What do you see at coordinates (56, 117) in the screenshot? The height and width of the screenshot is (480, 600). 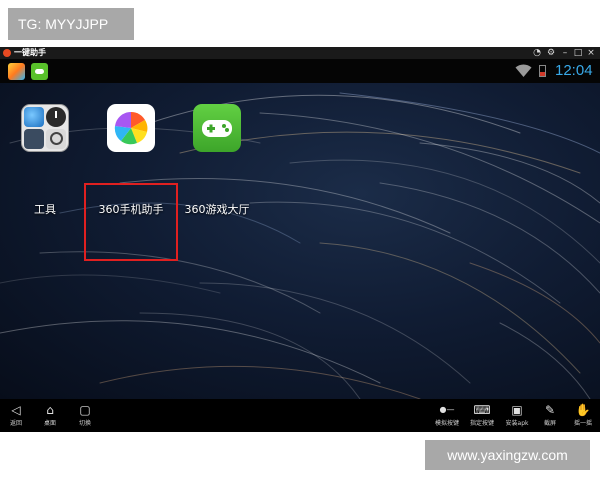 I see `clock-icon` at bounding box center [56, 117].